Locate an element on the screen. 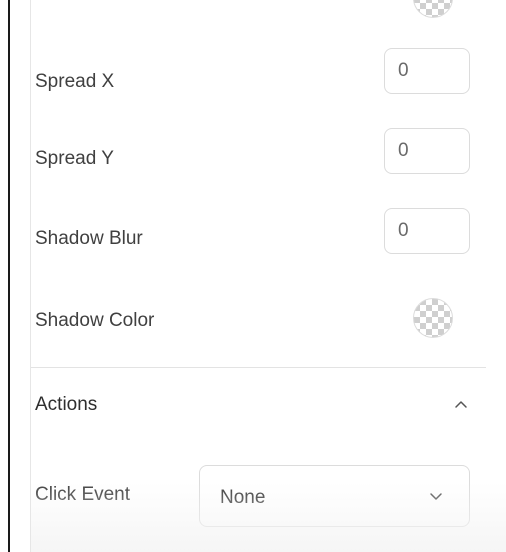  shadow-color-swatch-icon is located at coordinates (433, 318).